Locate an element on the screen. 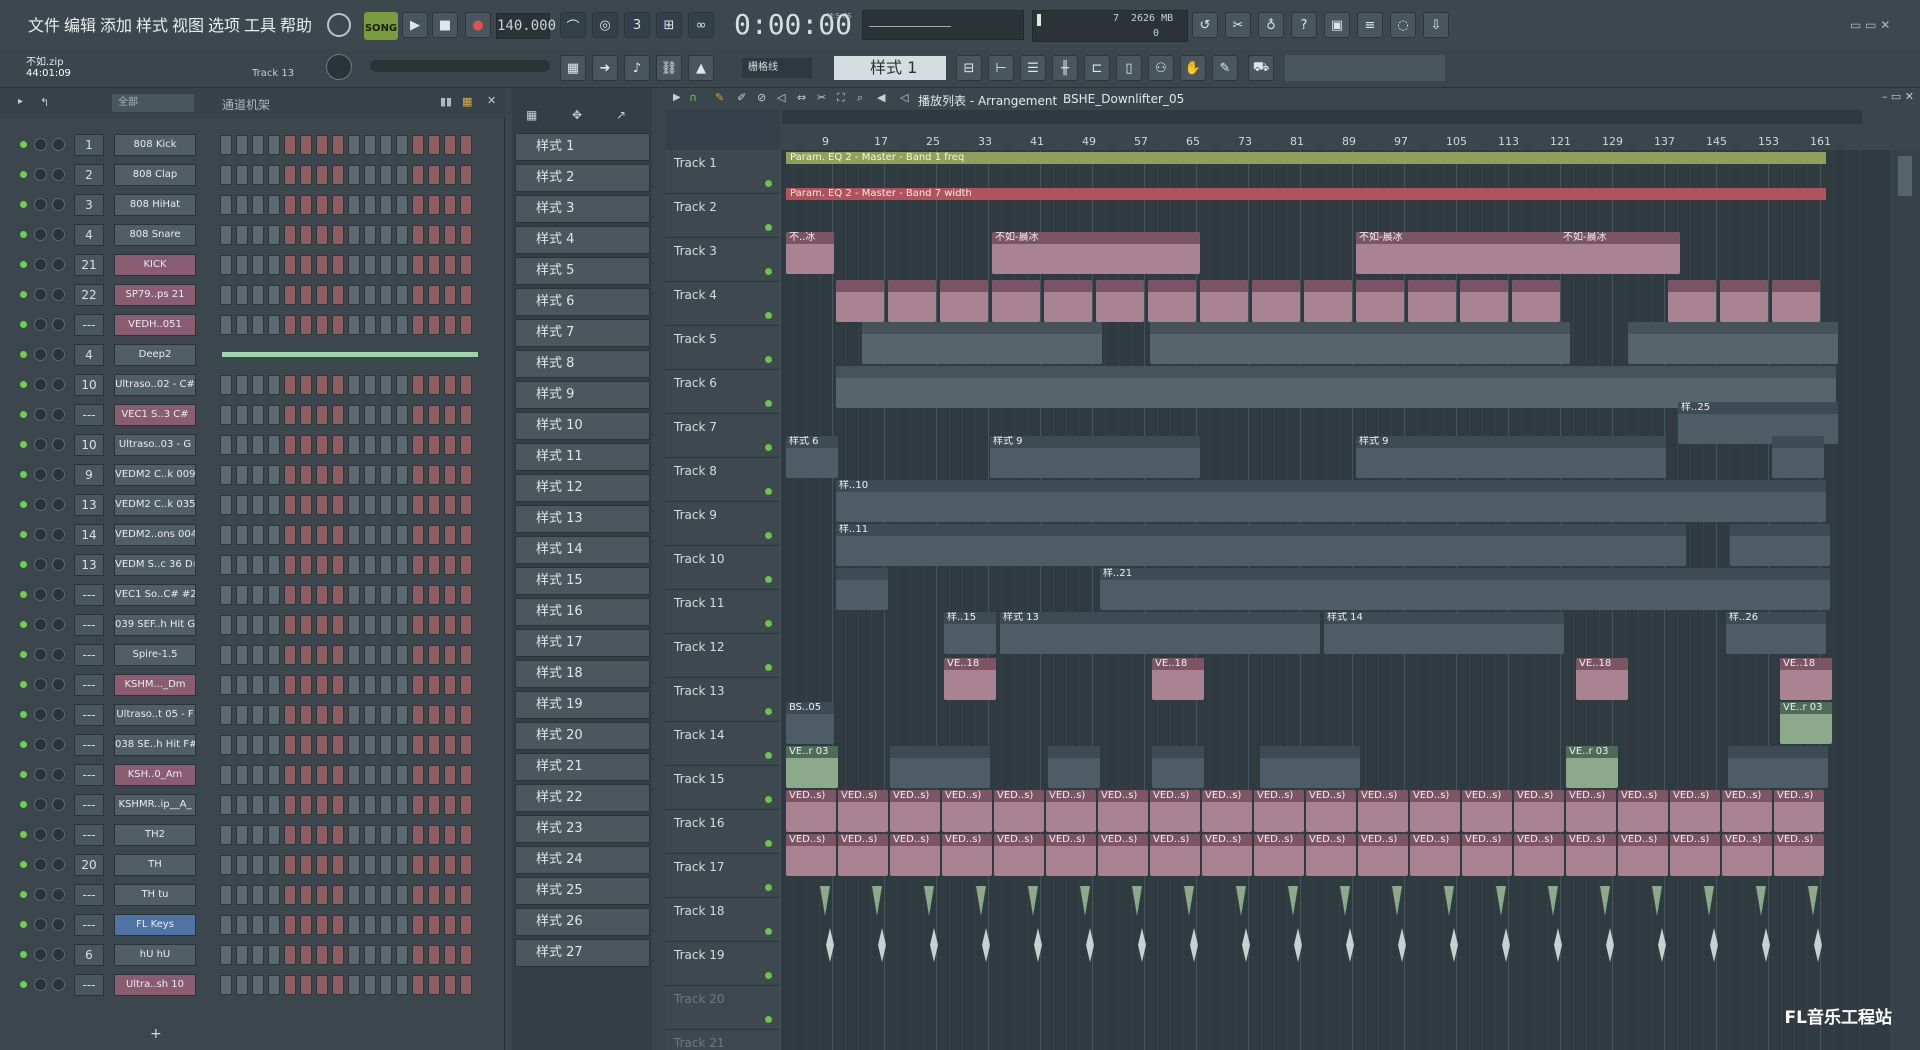 The height and width of the screenshot is (1050, 1920). channel-name-button: 808 Snare is located at coordinates (155, 235).